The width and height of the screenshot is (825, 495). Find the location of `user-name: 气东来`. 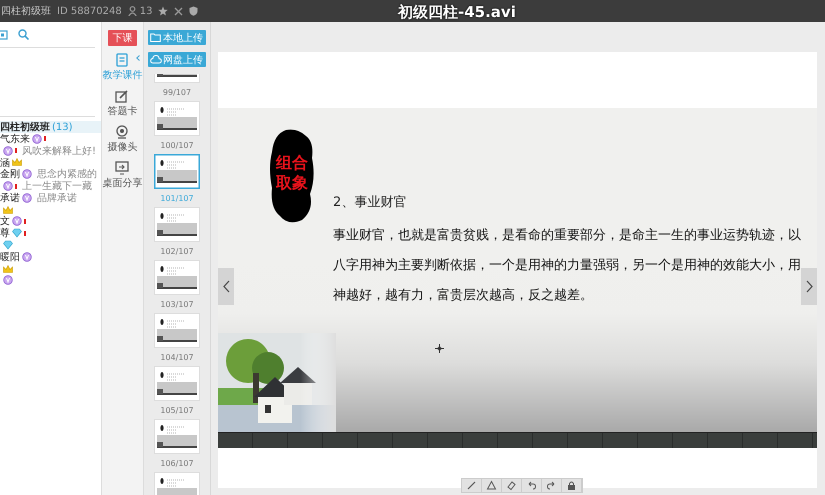

user-name: 气东来 is located at coordinates (15, 139).